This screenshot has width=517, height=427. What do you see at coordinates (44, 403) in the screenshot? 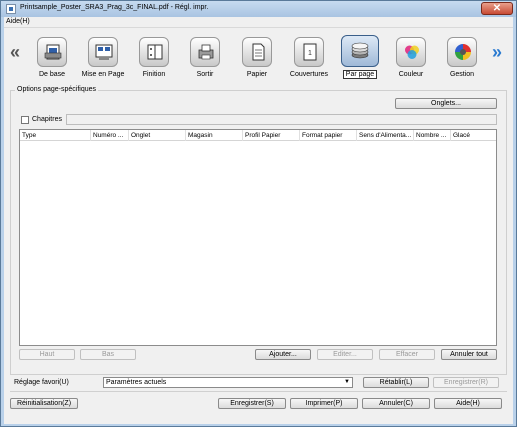
I see `reset-button: Réinitialisation(Z)` at bounding box center [44, 403].